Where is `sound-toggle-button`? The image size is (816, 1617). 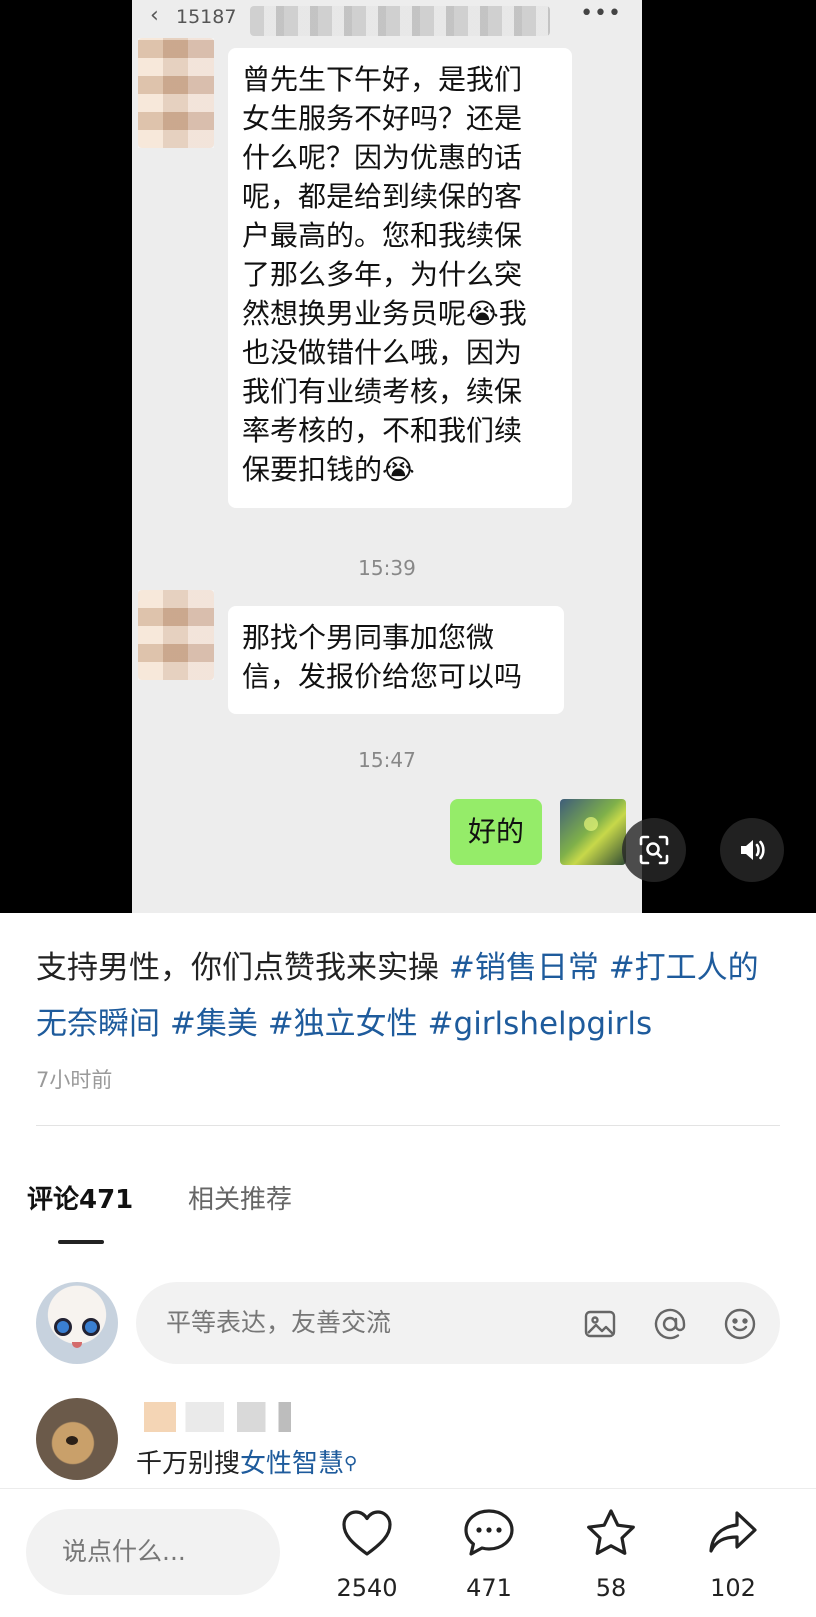
sound-toggle-button is located at coordinates (752, 850).